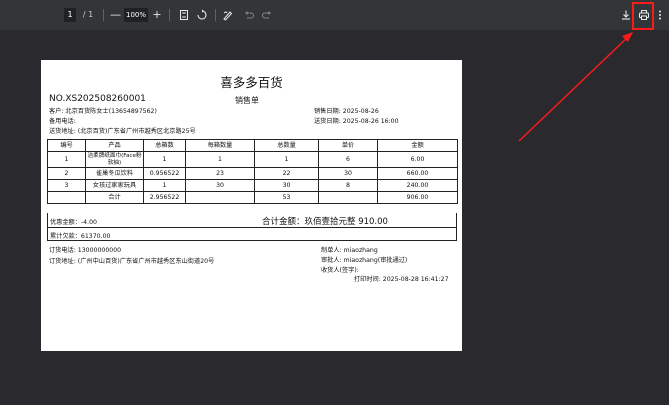 The image size is (669, 405). I want to click on total-amount: 合计金额：玖佰壹拾元整 910.00, so click(325, 222).